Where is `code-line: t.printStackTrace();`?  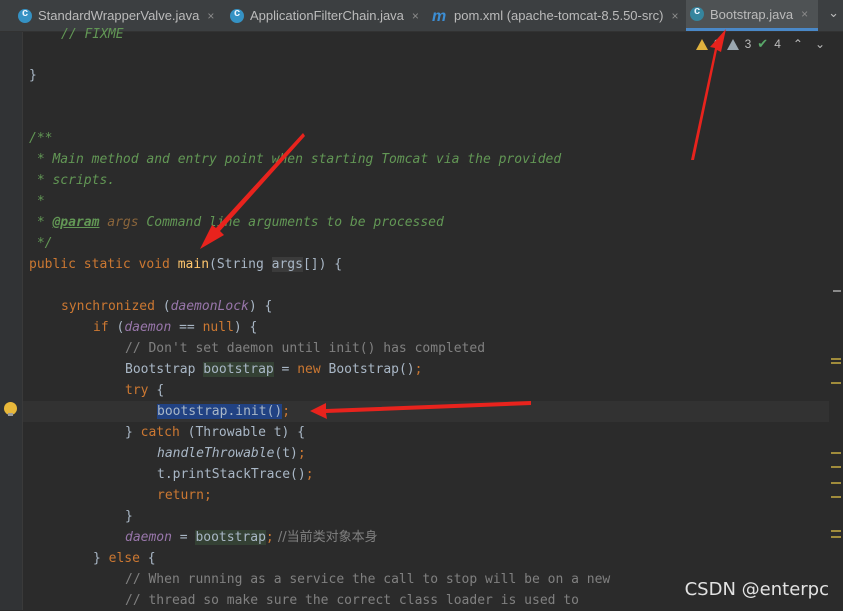 code-line: t.printStackTrace(); is located at coordinates (235, 474).